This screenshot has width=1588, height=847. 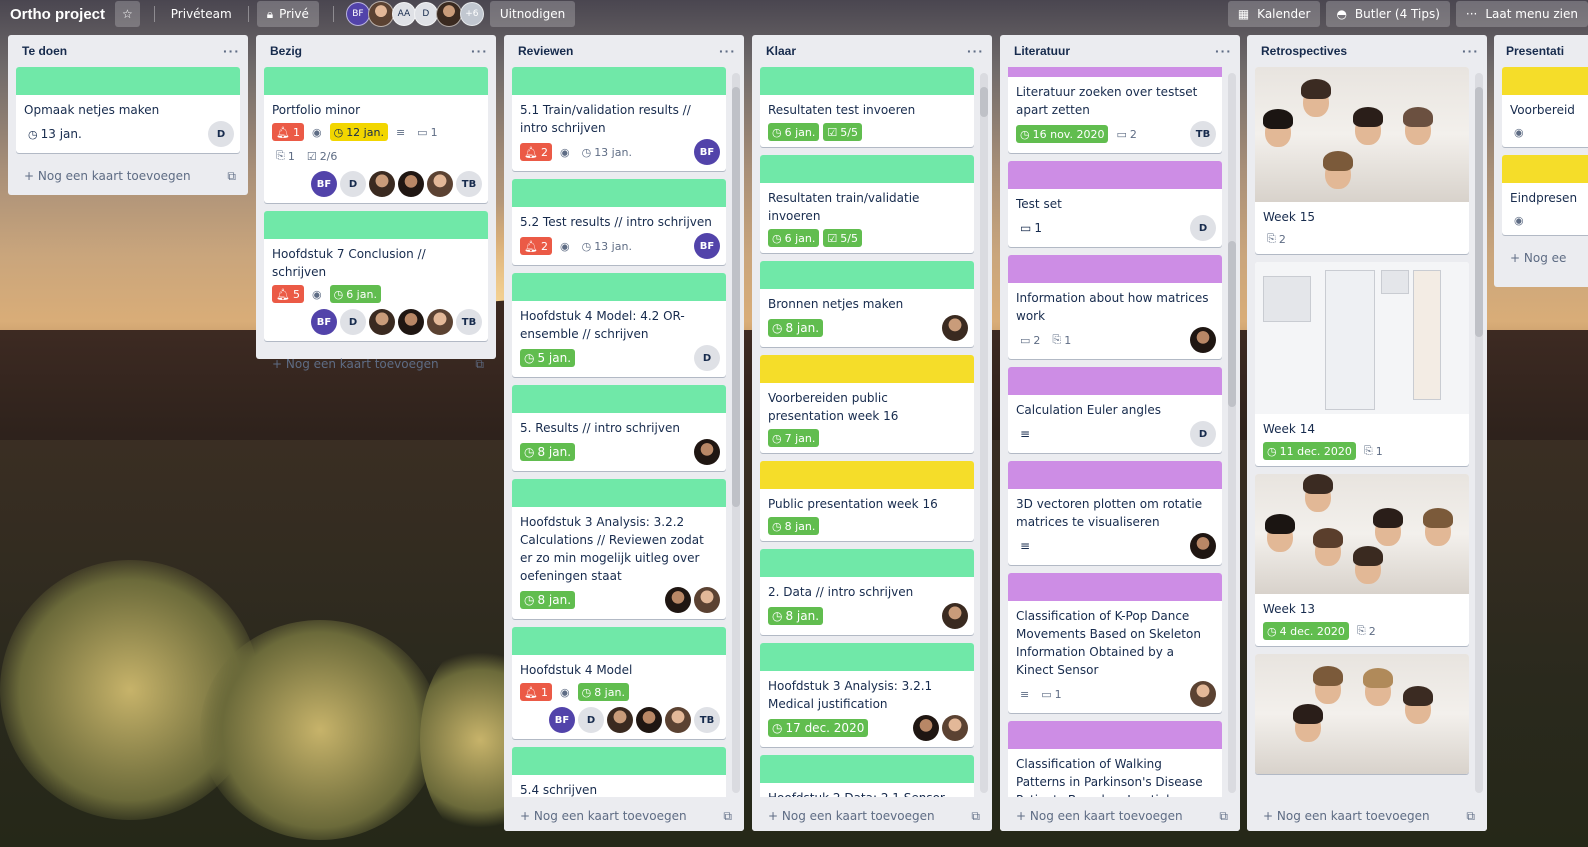 I want to click on card: Hoofdstuk 4 Model 🔔︎ 1 ◉ ◷ 8 jan. BF D TB, so click(x=619, y=683).